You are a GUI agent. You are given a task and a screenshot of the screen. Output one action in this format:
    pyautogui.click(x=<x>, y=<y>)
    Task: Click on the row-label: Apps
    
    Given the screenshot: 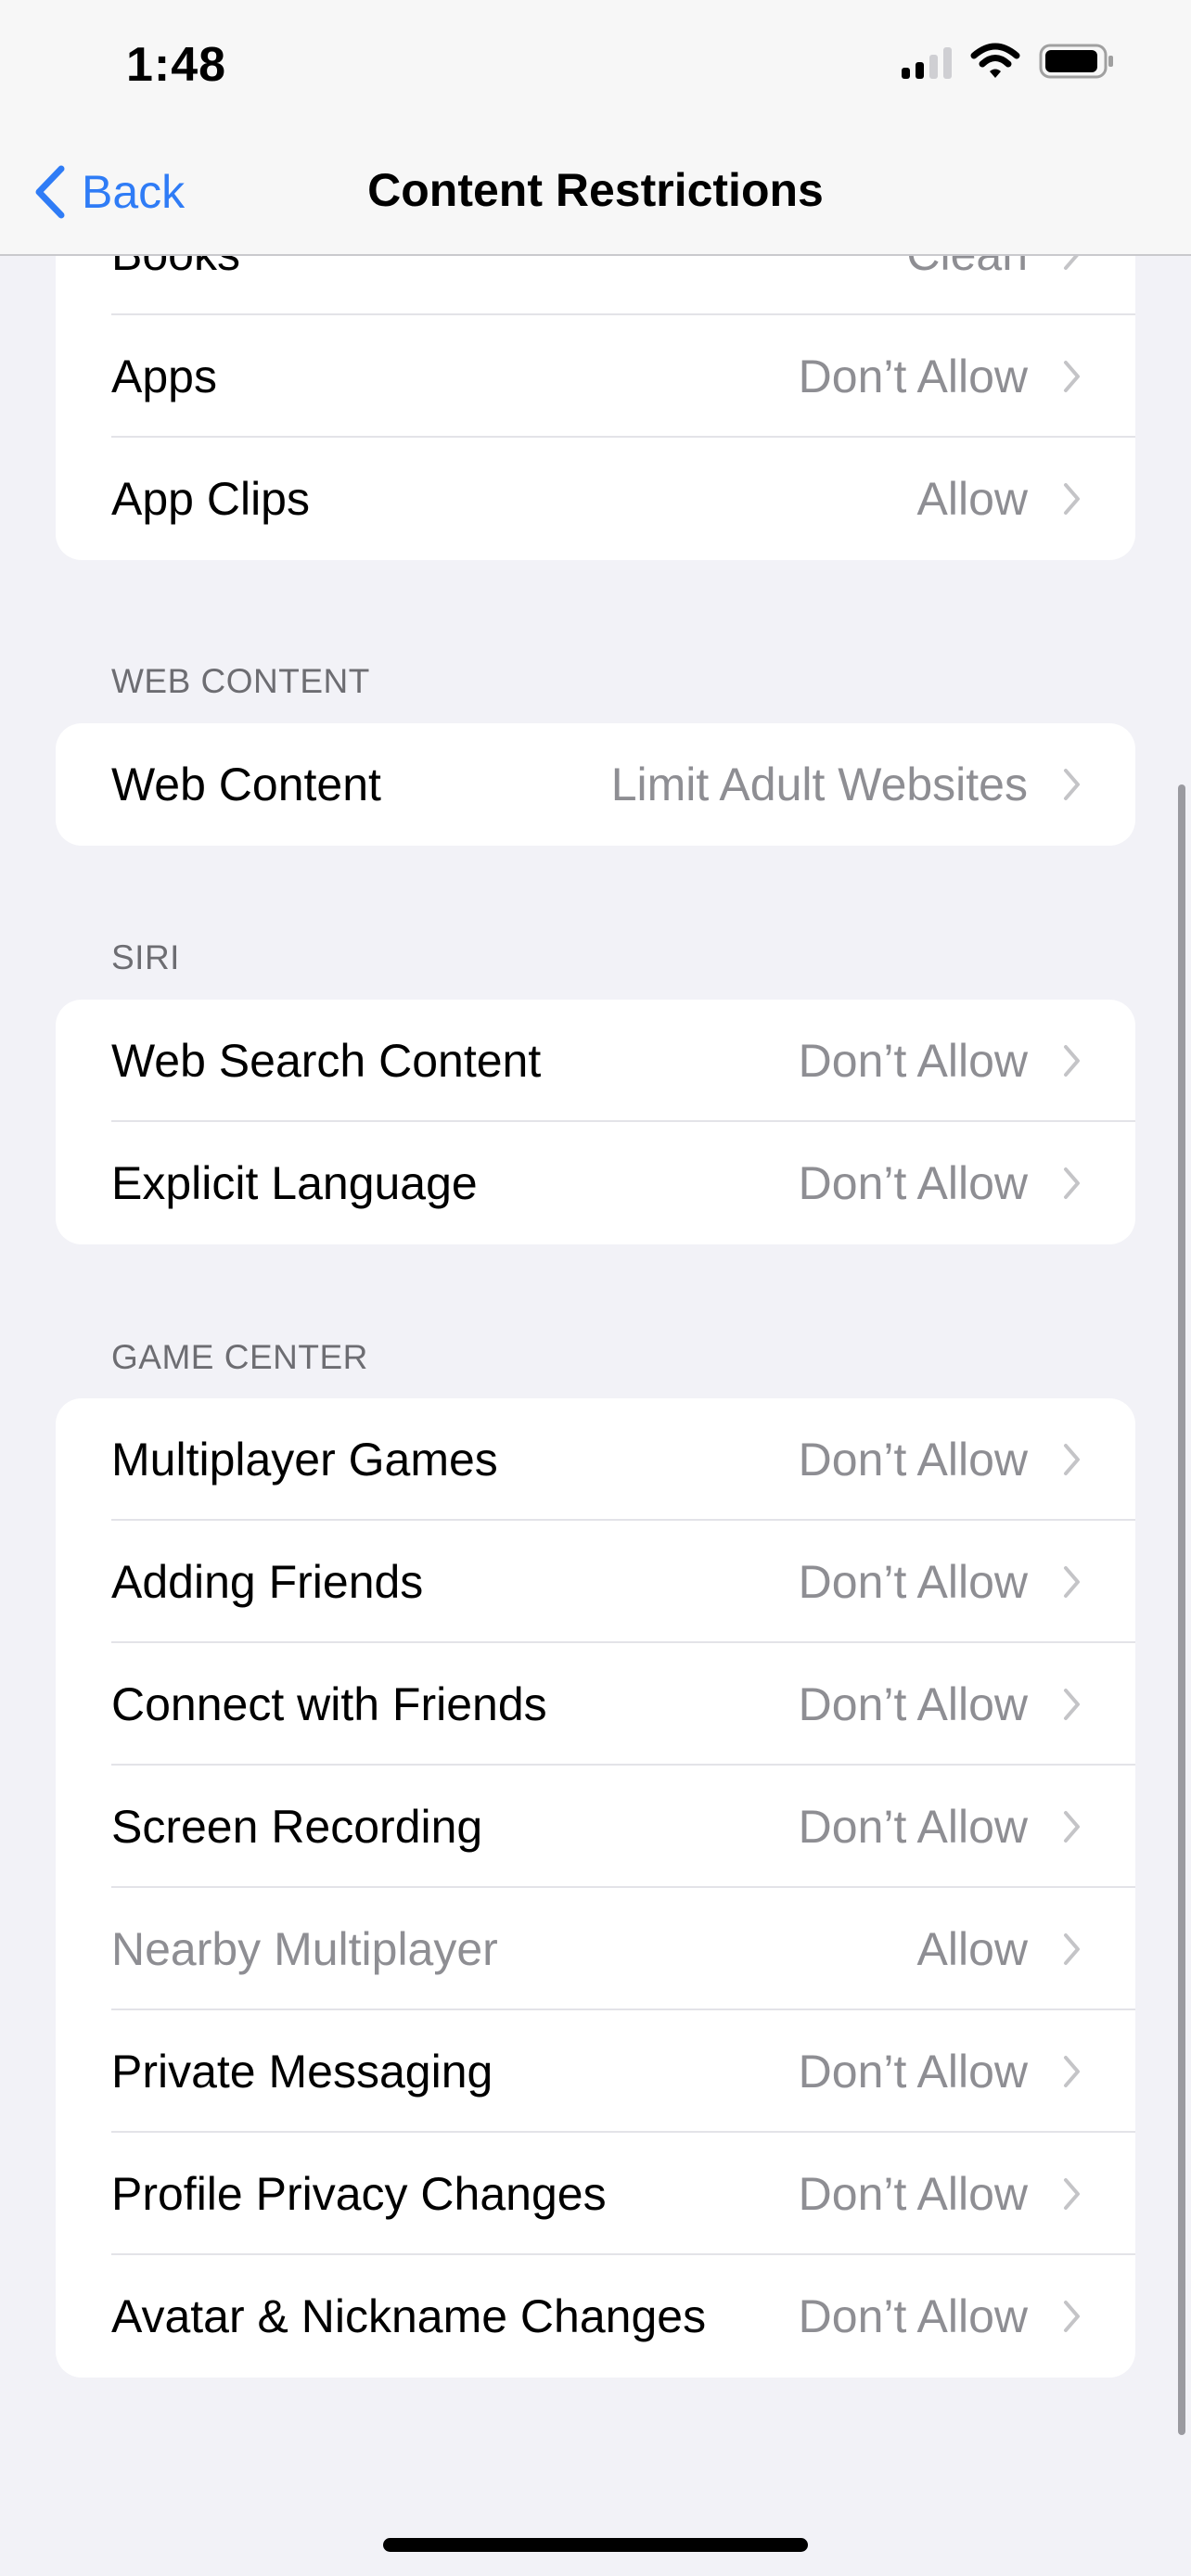 What is the action you would take?
    pyautogui.click(x=164, y=376)
    